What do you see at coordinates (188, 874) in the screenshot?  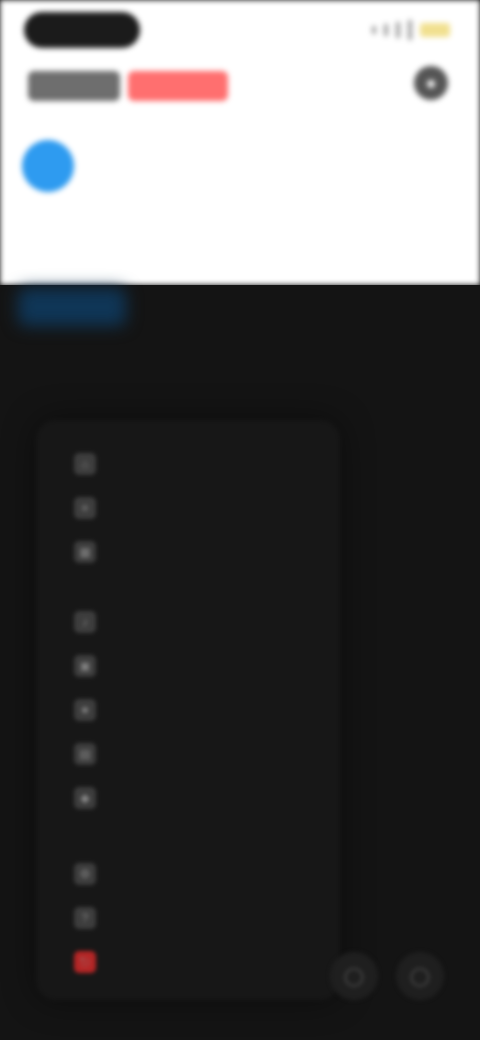 I see `menu-item: ⚙` at bounding box center [188, 874].